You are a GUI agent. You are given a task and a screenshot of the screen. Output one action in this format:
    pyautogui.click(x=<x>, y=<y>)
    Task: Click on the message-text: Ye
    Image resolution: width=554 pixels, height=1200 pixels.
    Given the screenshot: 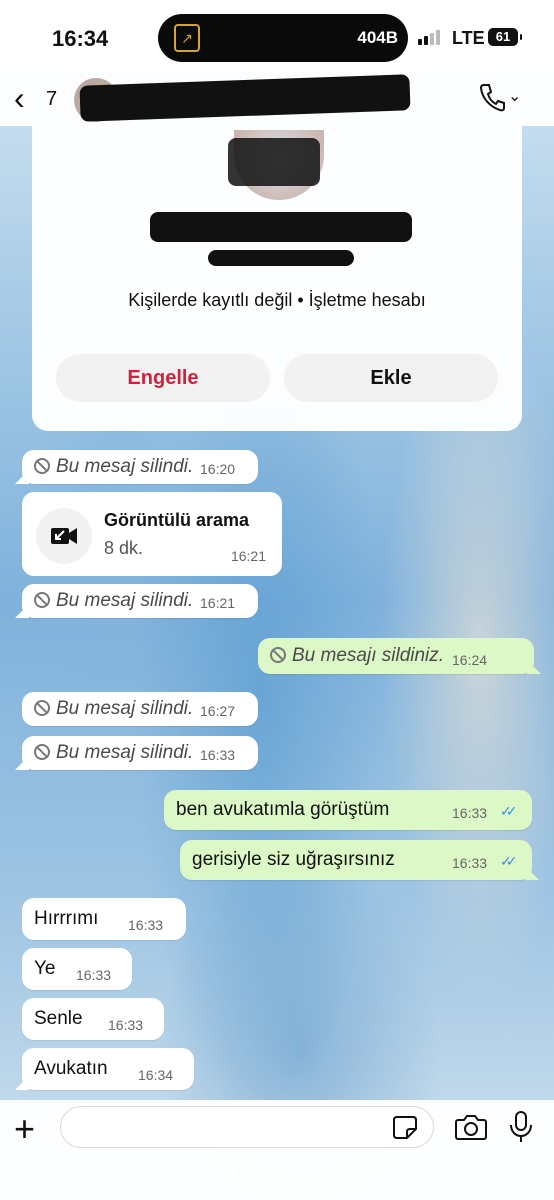 What is the action you would take?
    pyautogui.click(x=45, y=968)
    